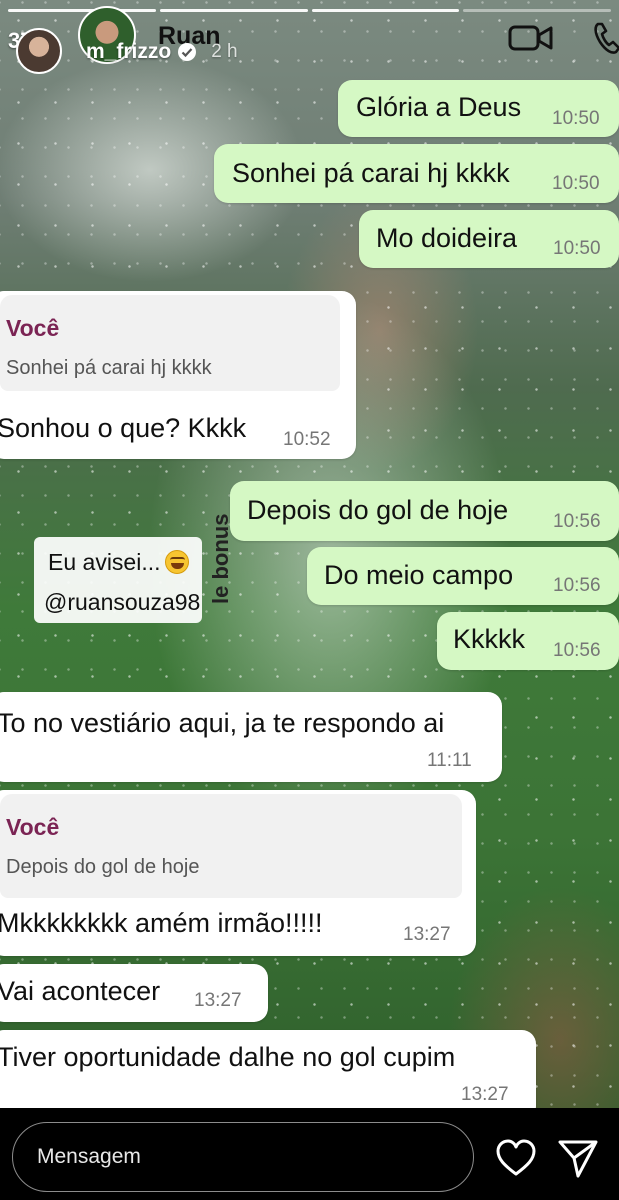 This screenshot has height=1200, width=619. What do you see at coordinates (187, 52) in the screenshot?
I see `verified-icon` at bounding box center [187, 52].